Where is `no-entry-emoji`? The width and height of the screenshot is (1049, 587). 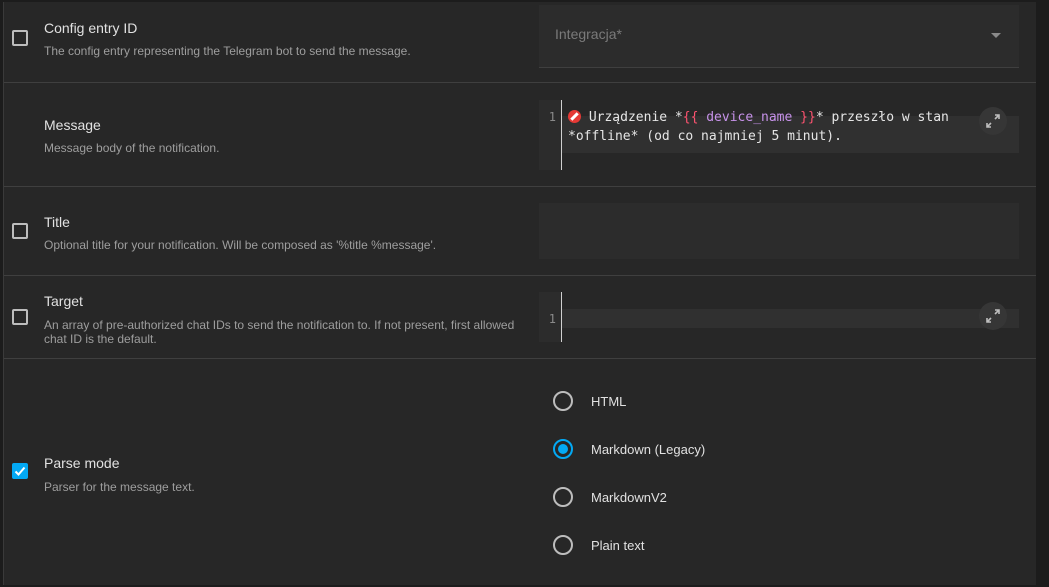 no-entry-emoji is located at coordinates (574, 116).